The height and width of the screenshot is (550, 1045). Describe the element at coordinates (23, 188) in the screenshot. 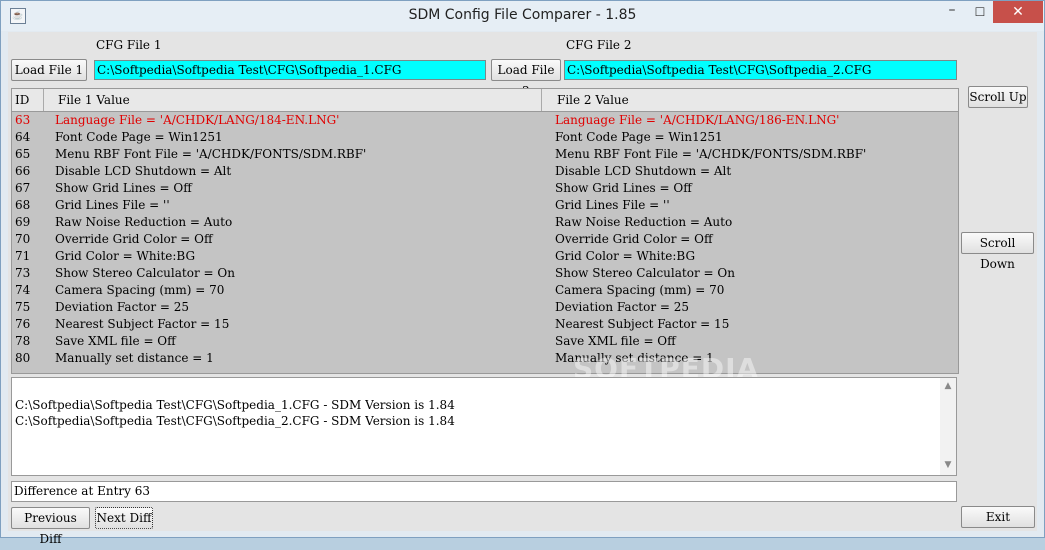

I see `cell-id: 67` at that location.